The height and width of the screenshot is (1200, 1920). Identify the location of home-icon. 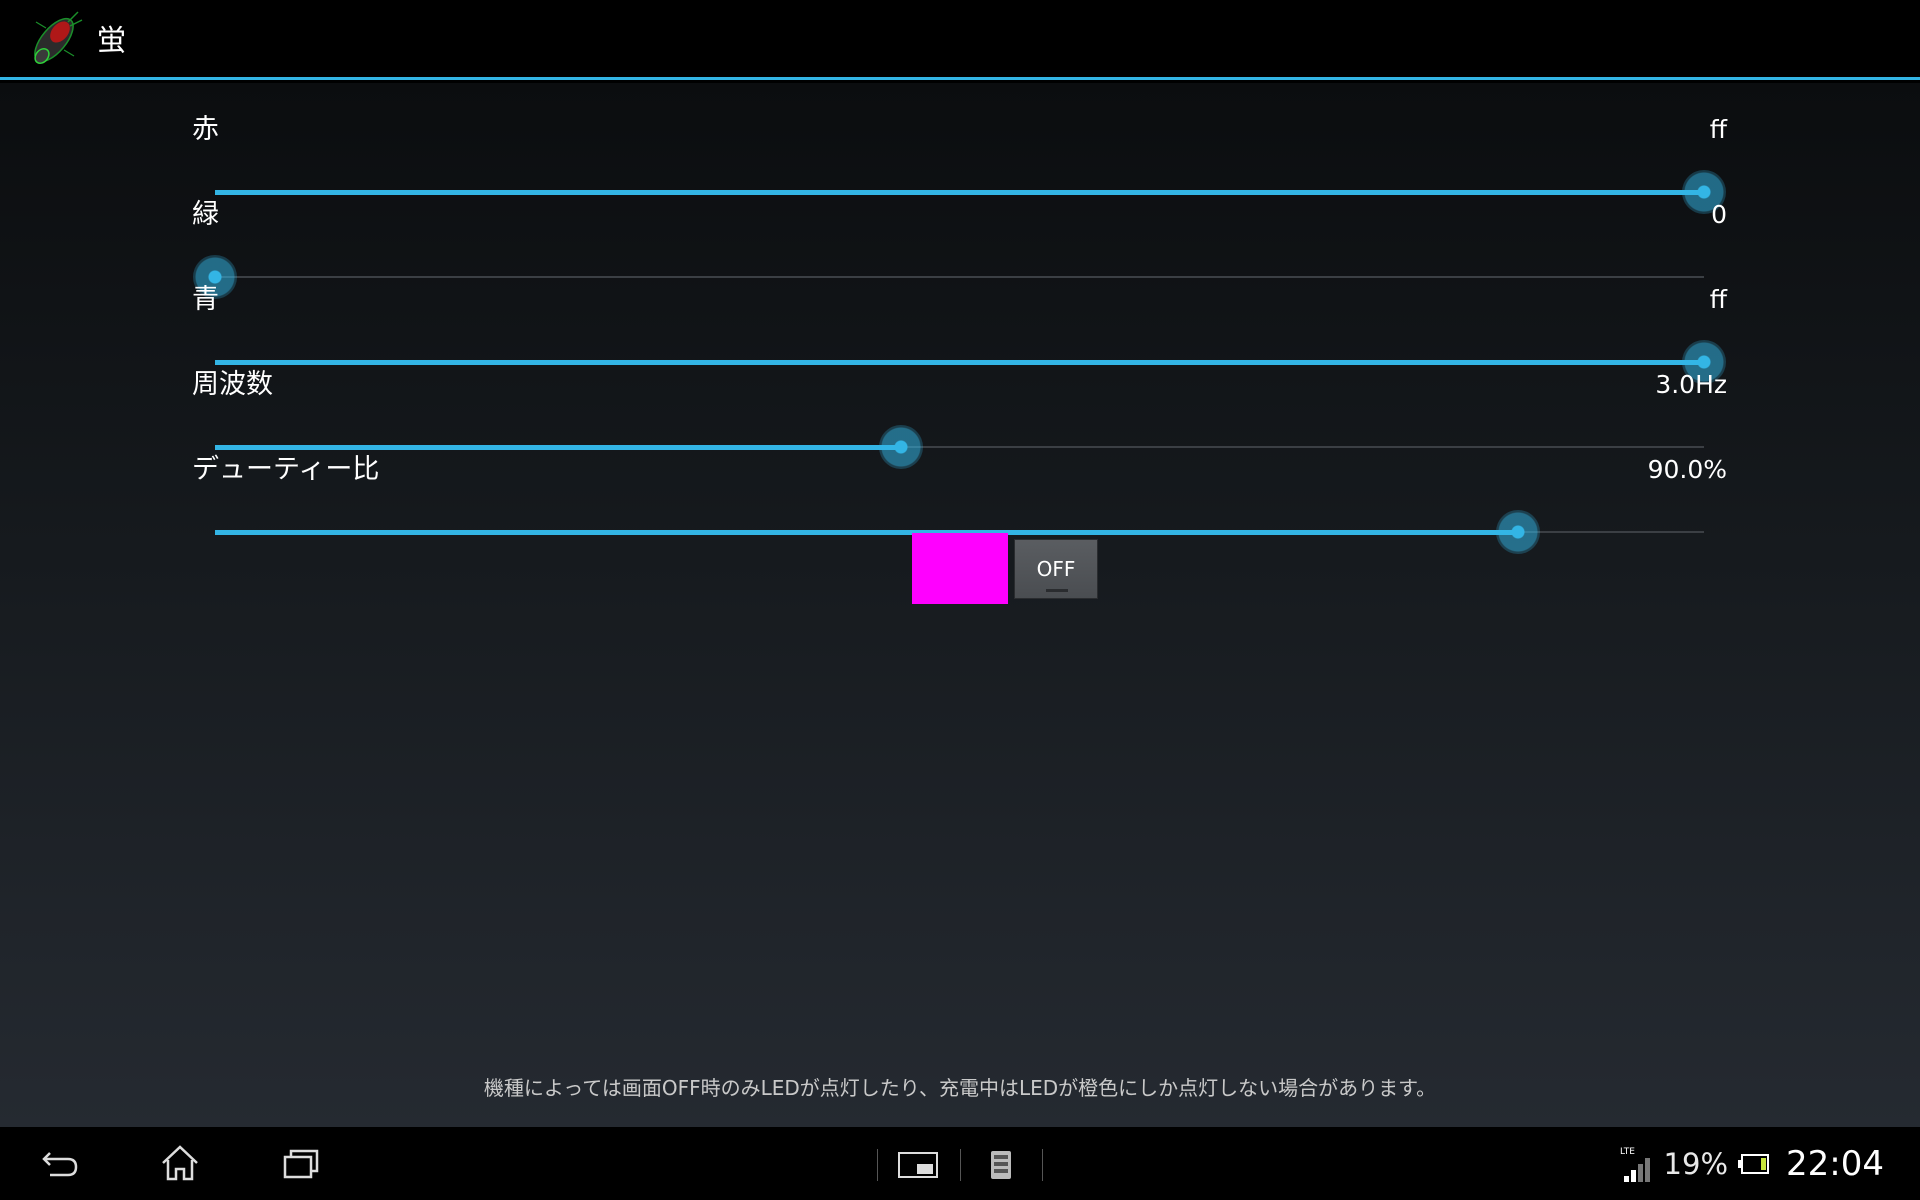
(180, 1163).